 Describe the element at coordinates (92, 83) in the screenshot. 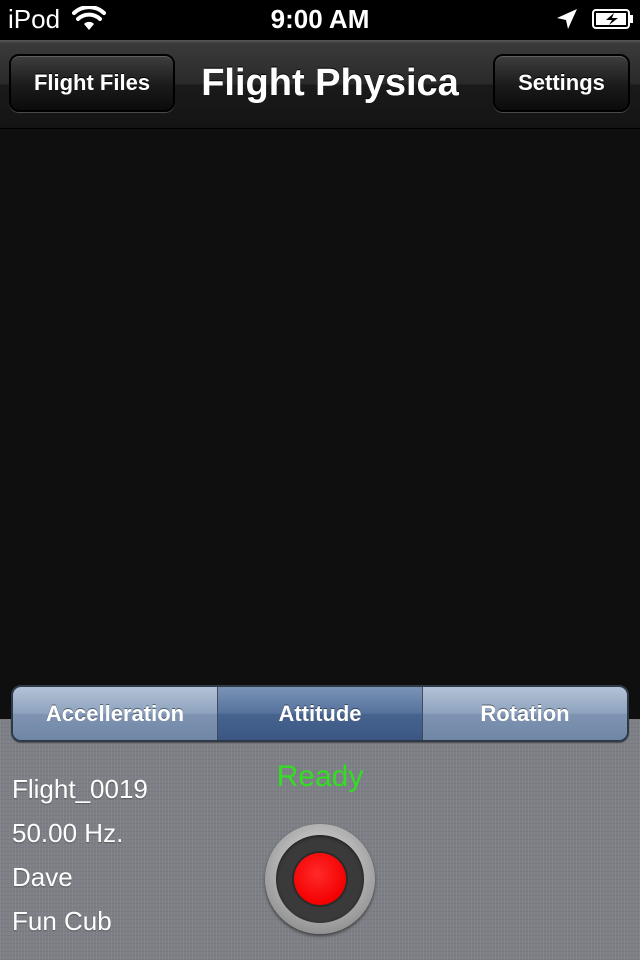

I see `flight-files-button: Flight Files` at that location.